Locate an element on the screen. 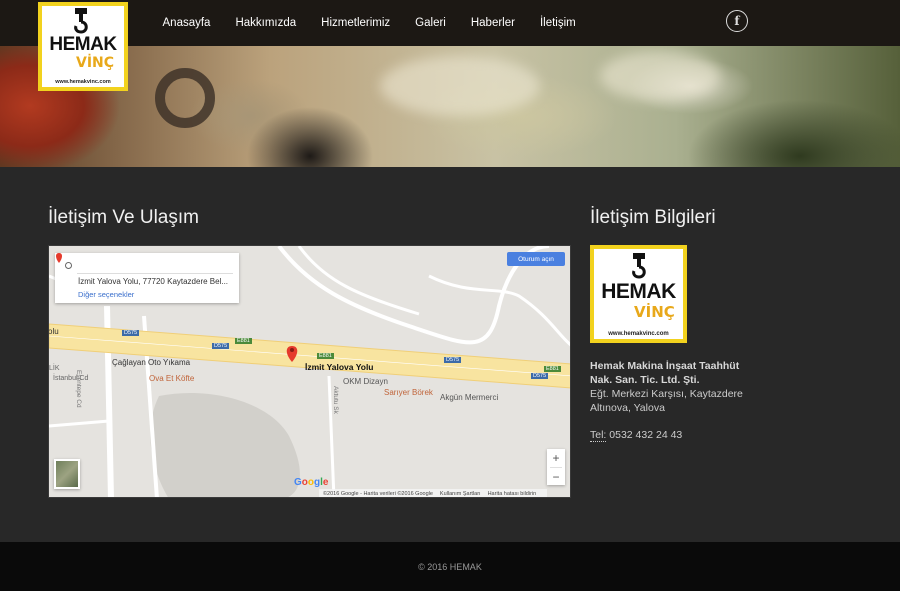 The width and height of the screenshot is (900, 591). pin-label: İzmit Yalova Yolu is located at coordinates (339, 367).